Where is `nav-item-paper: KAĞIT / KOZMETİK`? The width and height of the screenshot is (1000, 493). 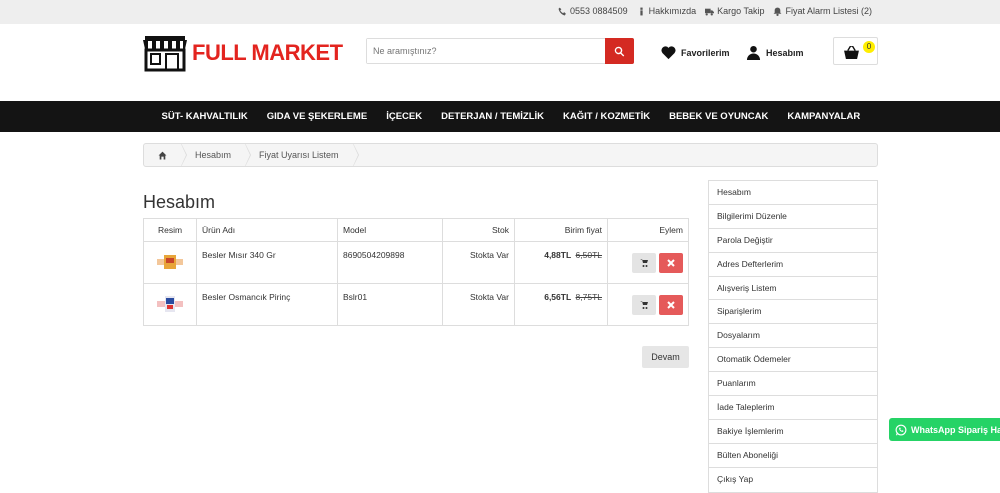 nav-item-paper: KAĞIT / KOZMETİK is located at coordinates (607, 116).